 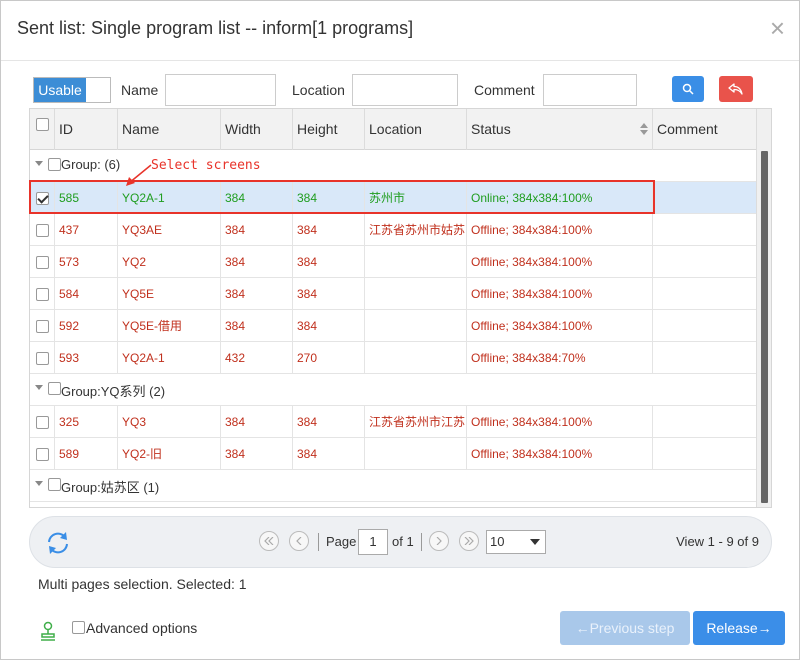 I want to click on table-row: 589 YQ2-旧 384 384 Offline; 384x384:100%, so click(x=393, y=454).